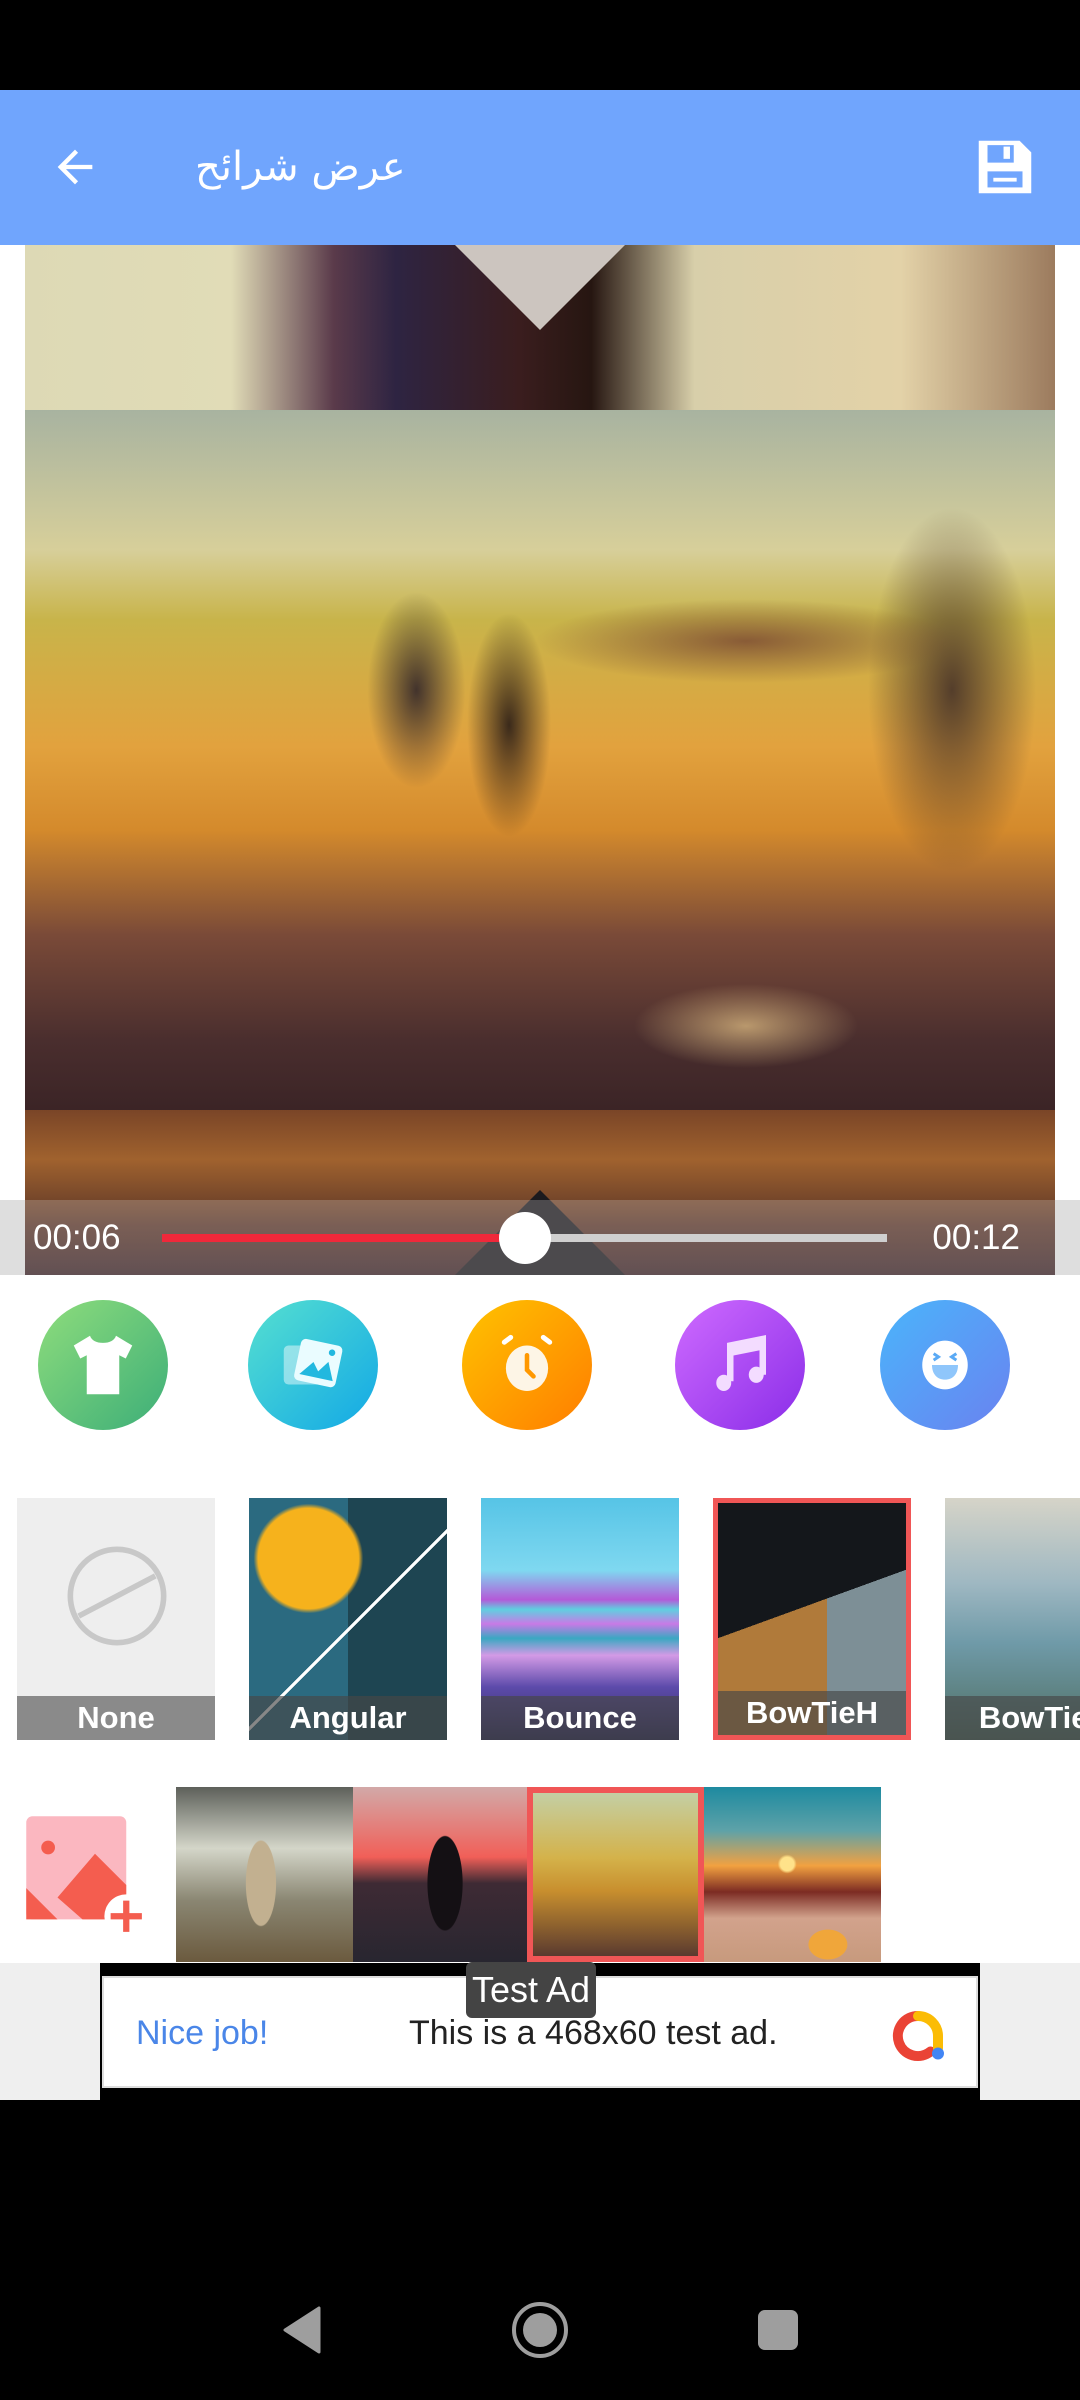  What do you see at coordinates (580, 1718) in the screenshot?
I see `transition-label: Bounce` at bounding box center [580, 1718].